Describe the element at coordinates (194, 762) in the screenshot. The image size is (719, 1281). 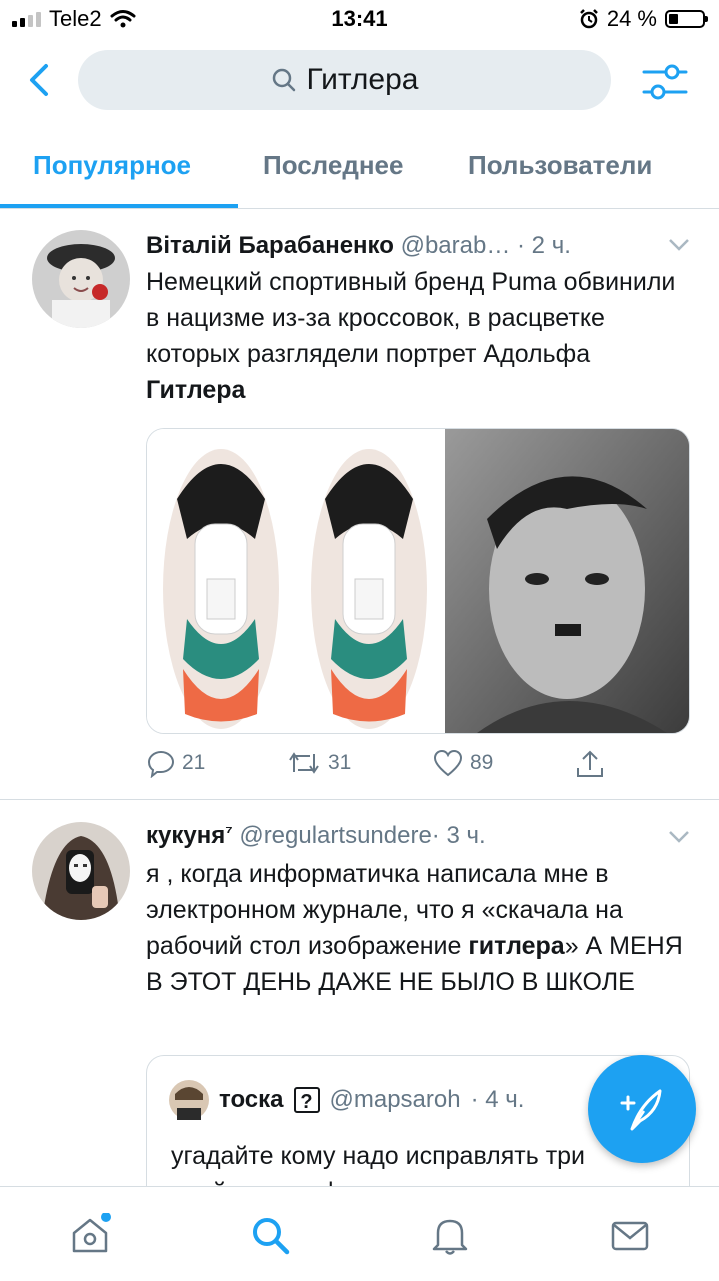
I see `reply-count: 21` at that location.